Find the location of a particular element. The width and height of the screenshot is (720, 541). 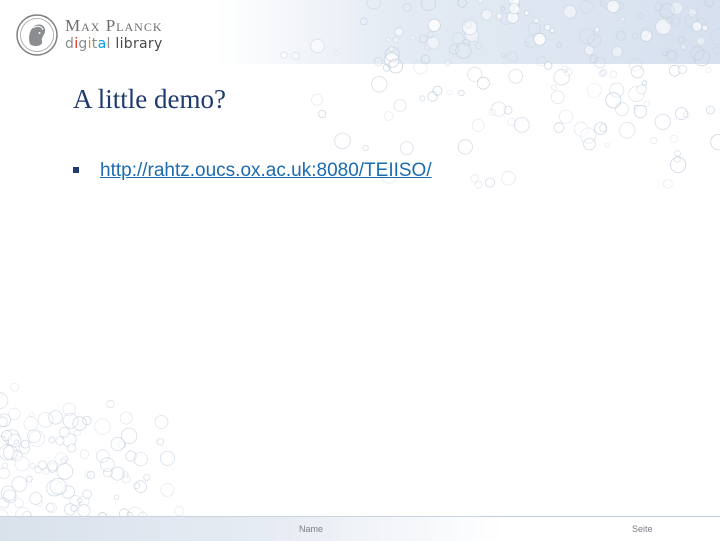

brand-subtitle: digital library is located at coordinates (114, 44).